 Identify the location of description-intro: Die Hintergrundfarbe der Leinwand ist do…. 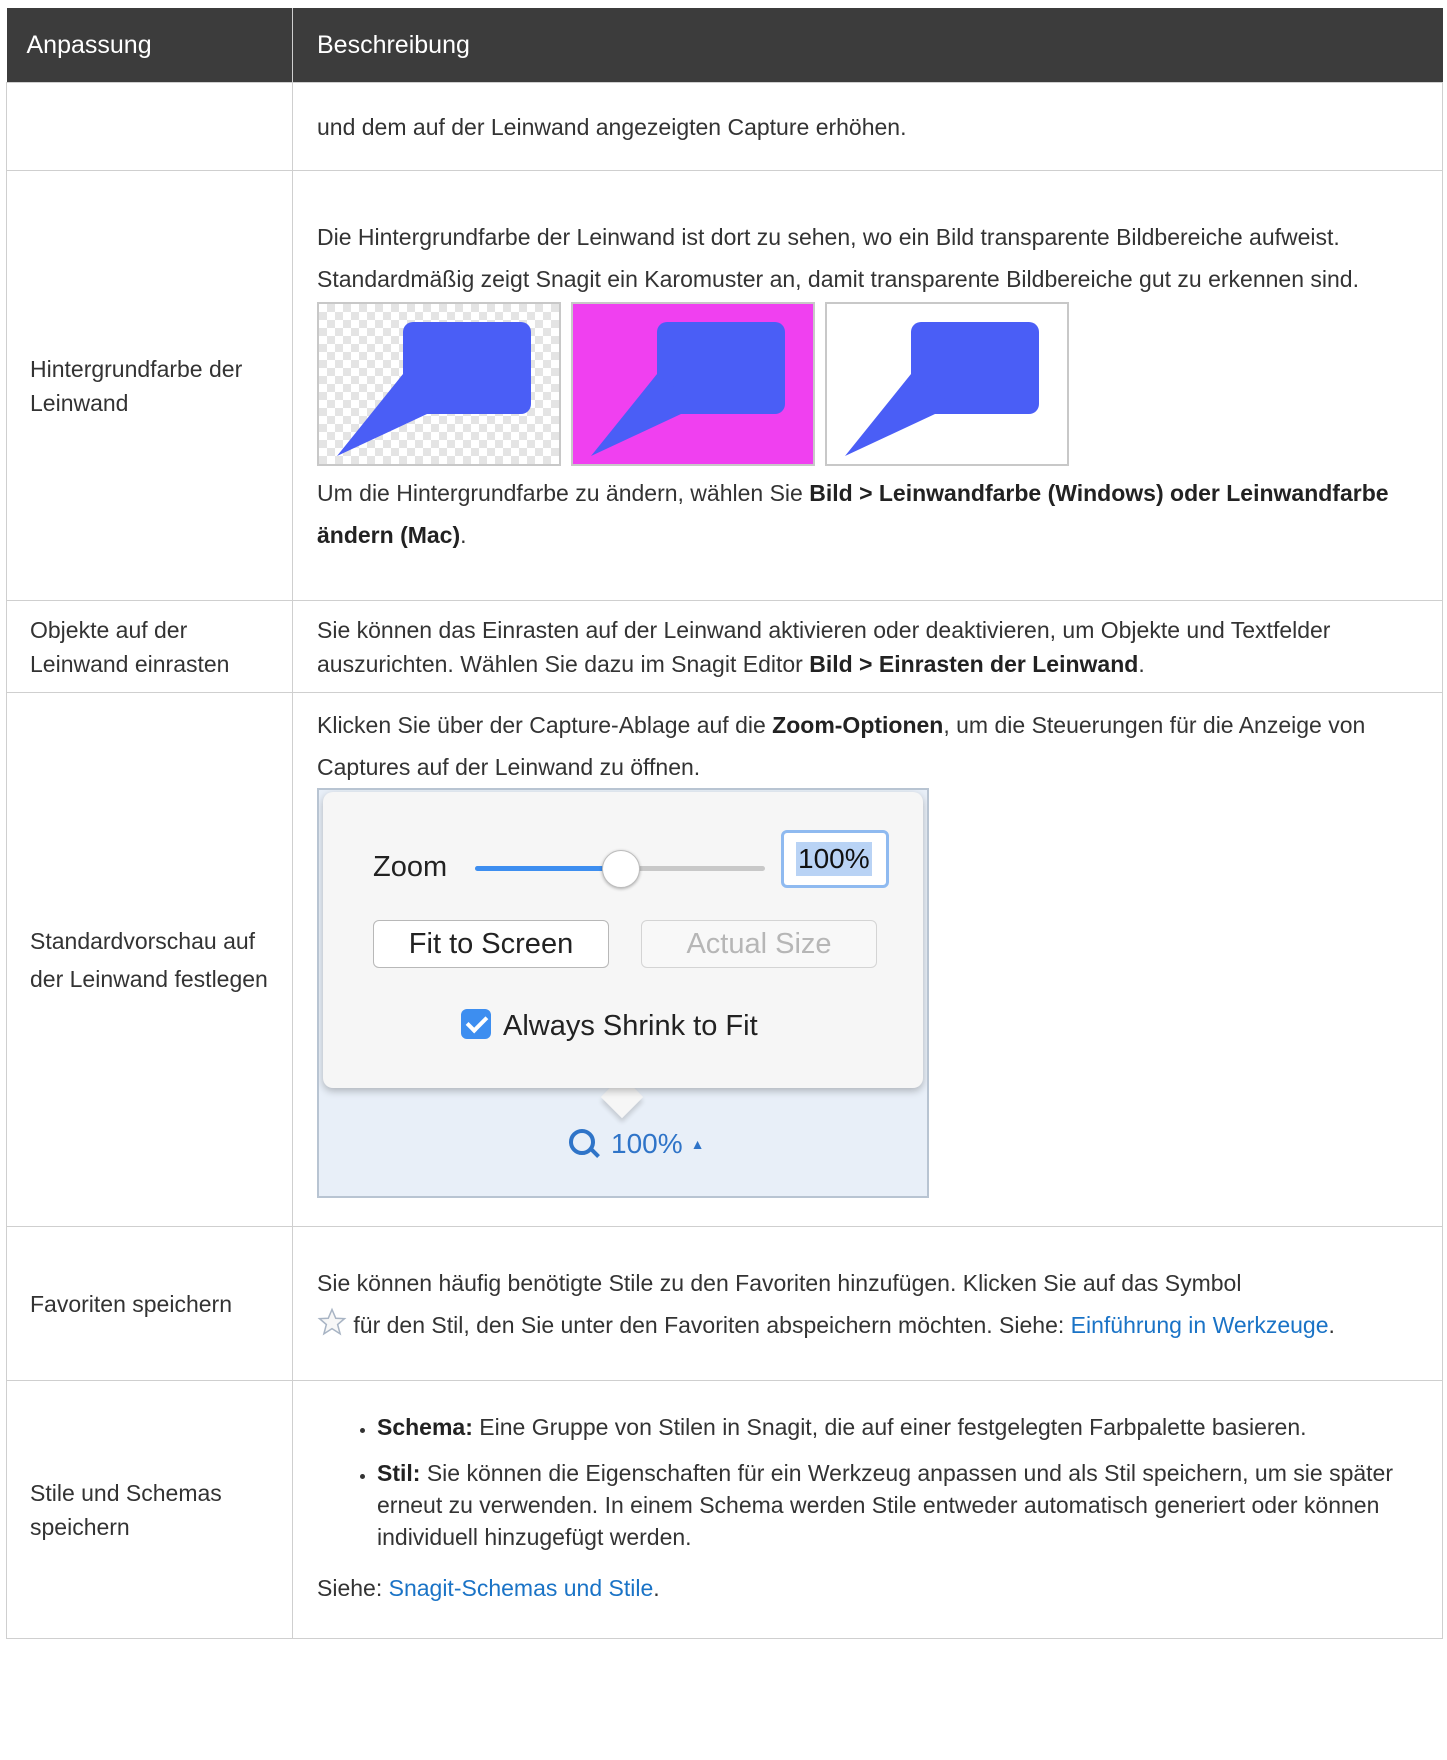
(838, 257).